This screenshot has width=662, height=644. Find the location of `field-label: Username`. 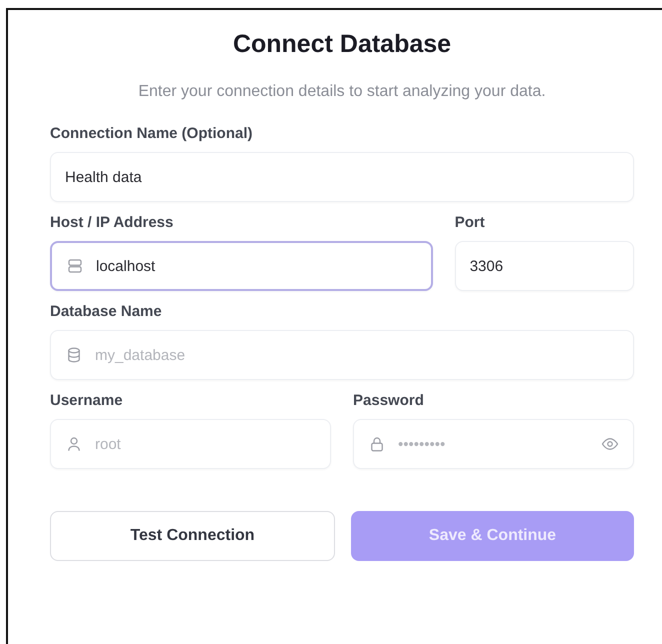

field-label: Username is located at coordinates (87, 400).